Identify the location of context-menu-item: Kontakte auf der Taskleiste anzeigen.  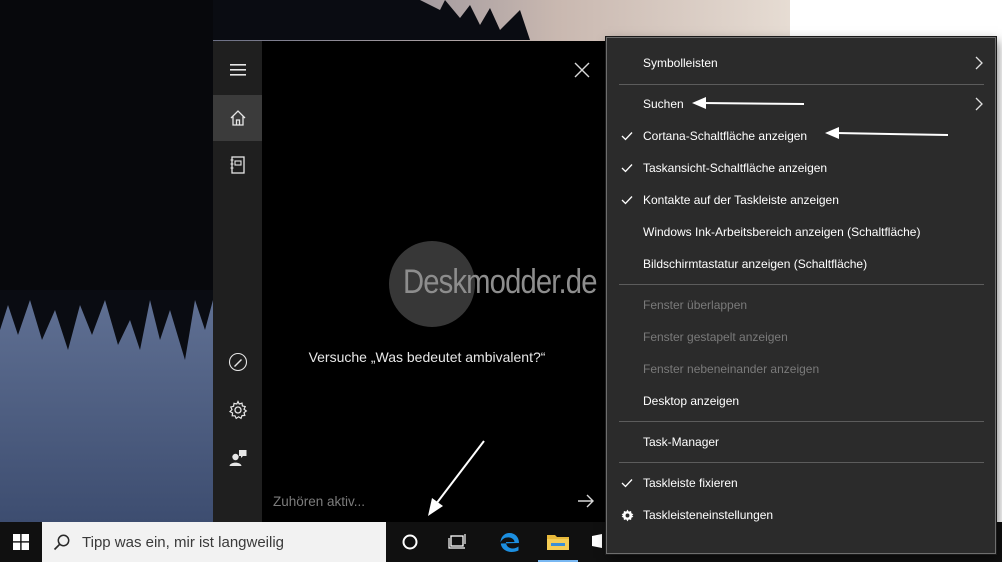
(801, 200).